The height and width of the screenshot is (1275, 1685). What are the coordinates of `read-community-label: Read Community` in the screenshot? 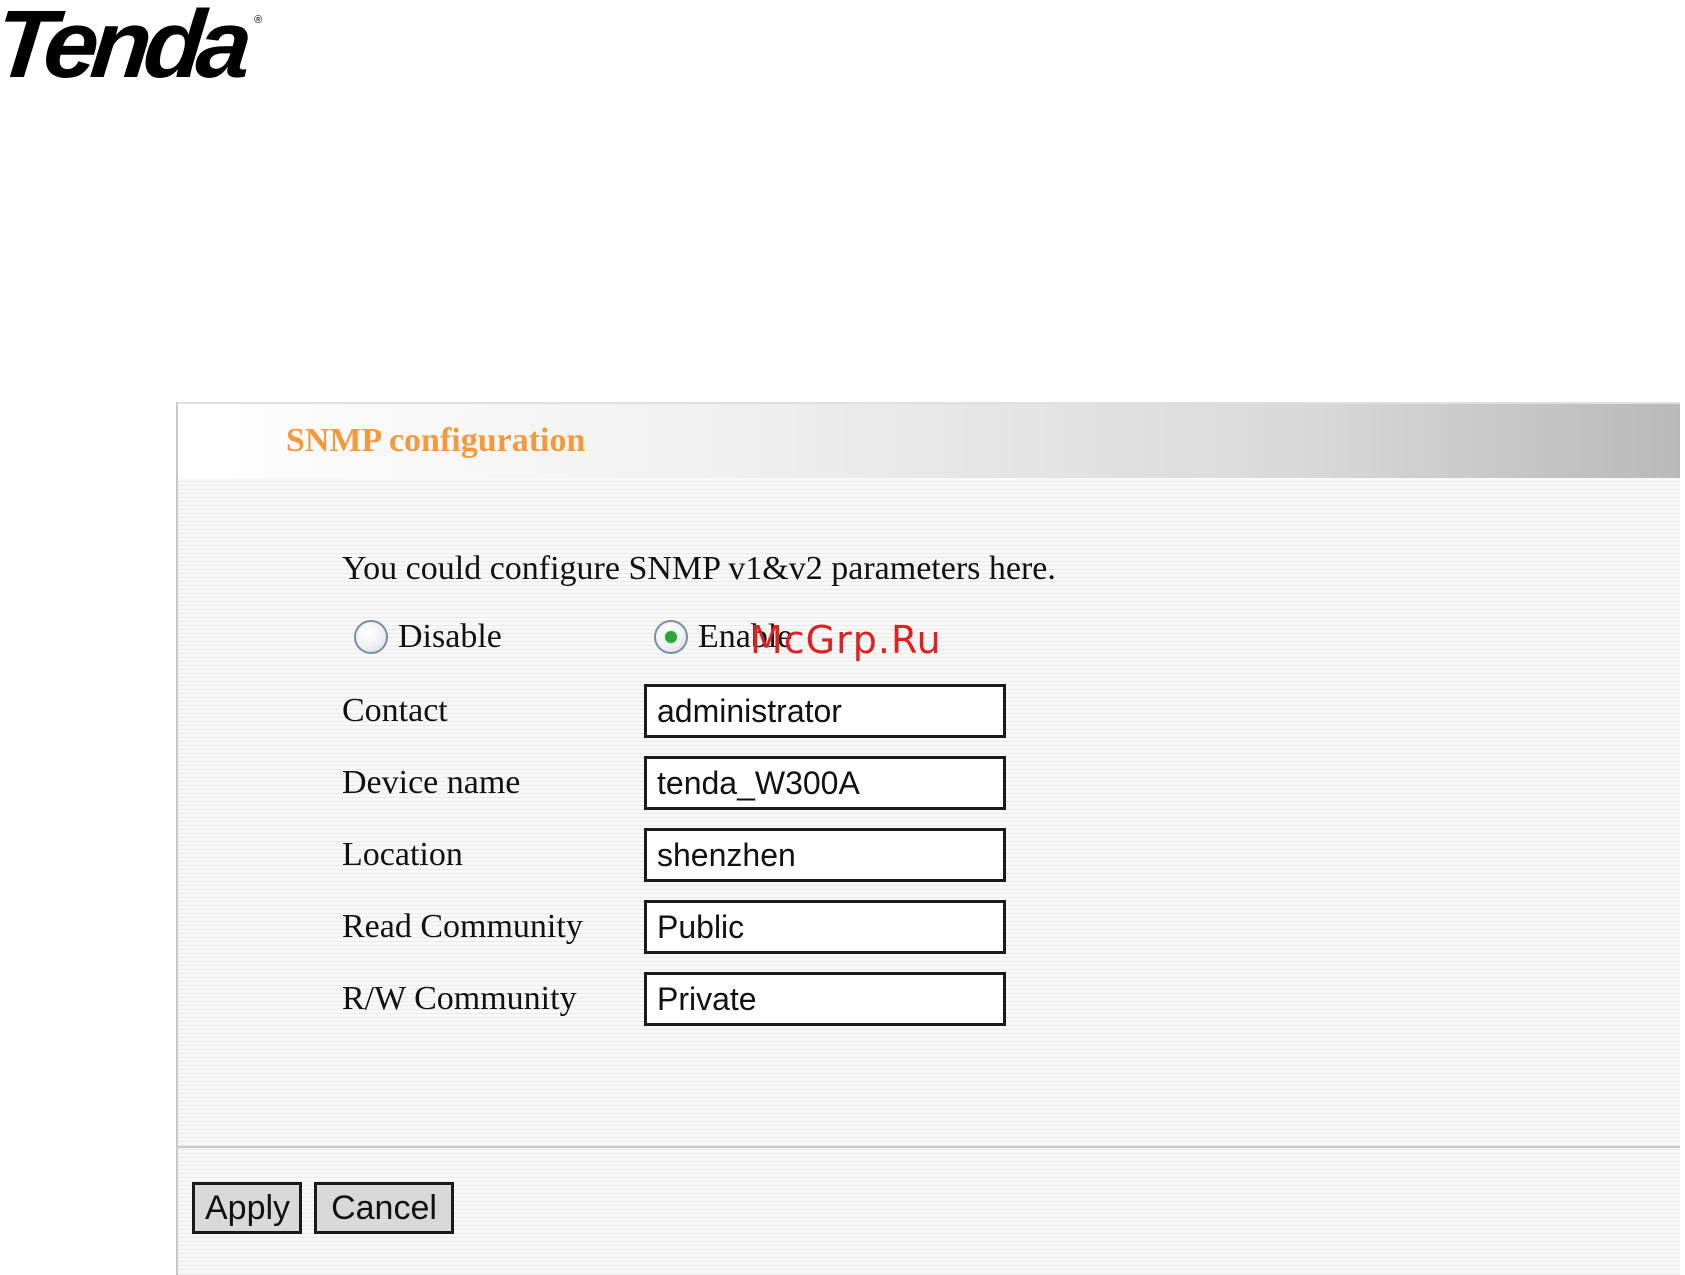 It's located at (462, 926).